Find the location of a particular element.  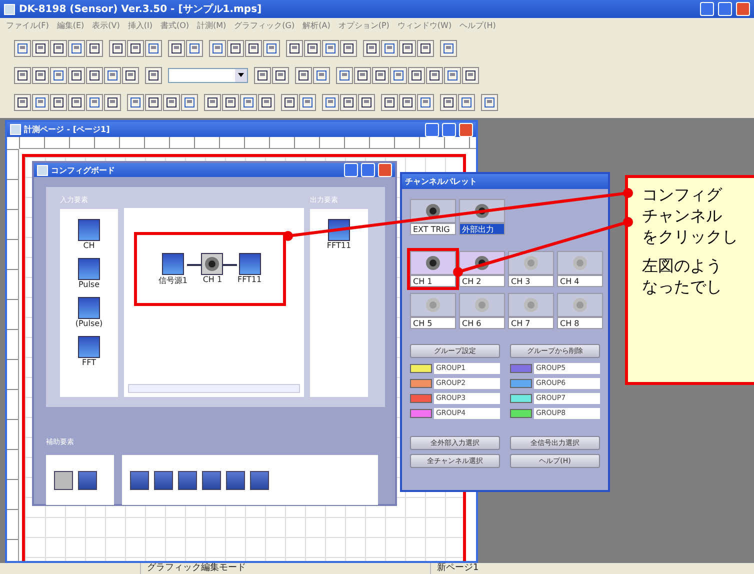

menu-item: 編集(E) is located at coordinates (70, 25).